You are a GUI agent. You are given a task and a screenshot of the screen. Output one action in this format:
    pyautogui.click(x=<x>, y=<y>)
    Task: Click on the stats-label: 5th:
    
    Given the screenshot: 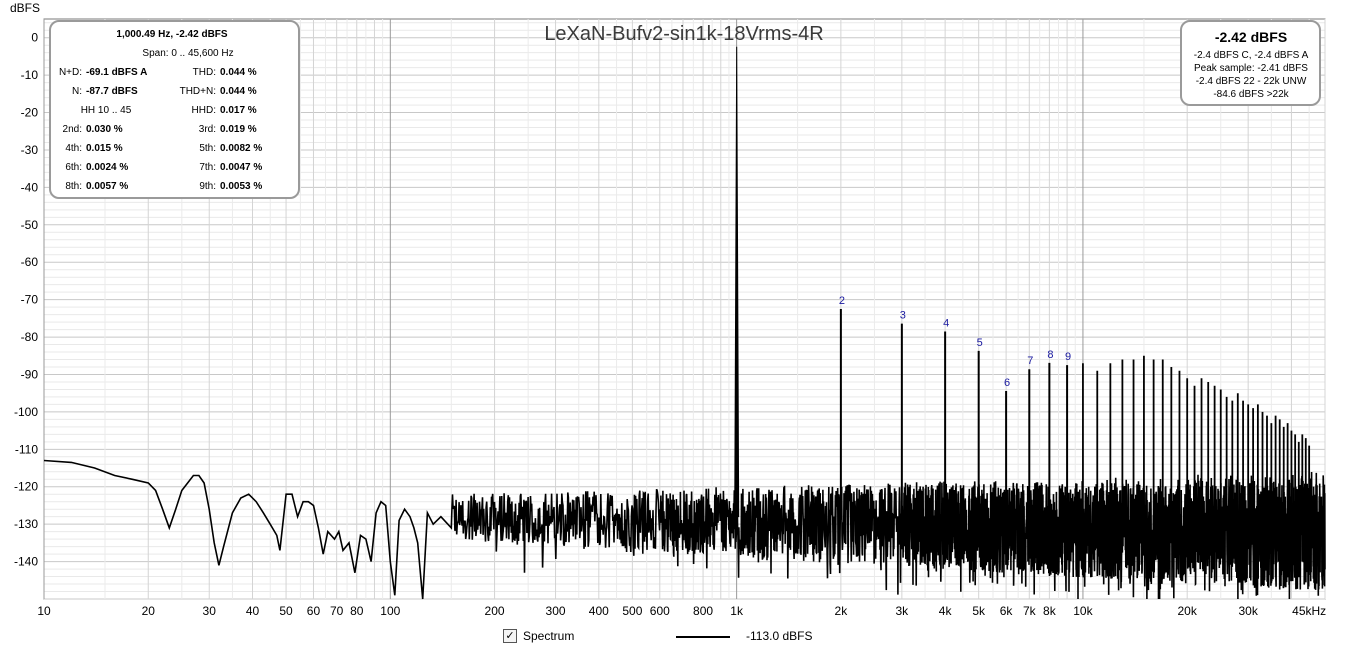 What is the action you would take?
    pyautogui.click(x=207, y=148)
    